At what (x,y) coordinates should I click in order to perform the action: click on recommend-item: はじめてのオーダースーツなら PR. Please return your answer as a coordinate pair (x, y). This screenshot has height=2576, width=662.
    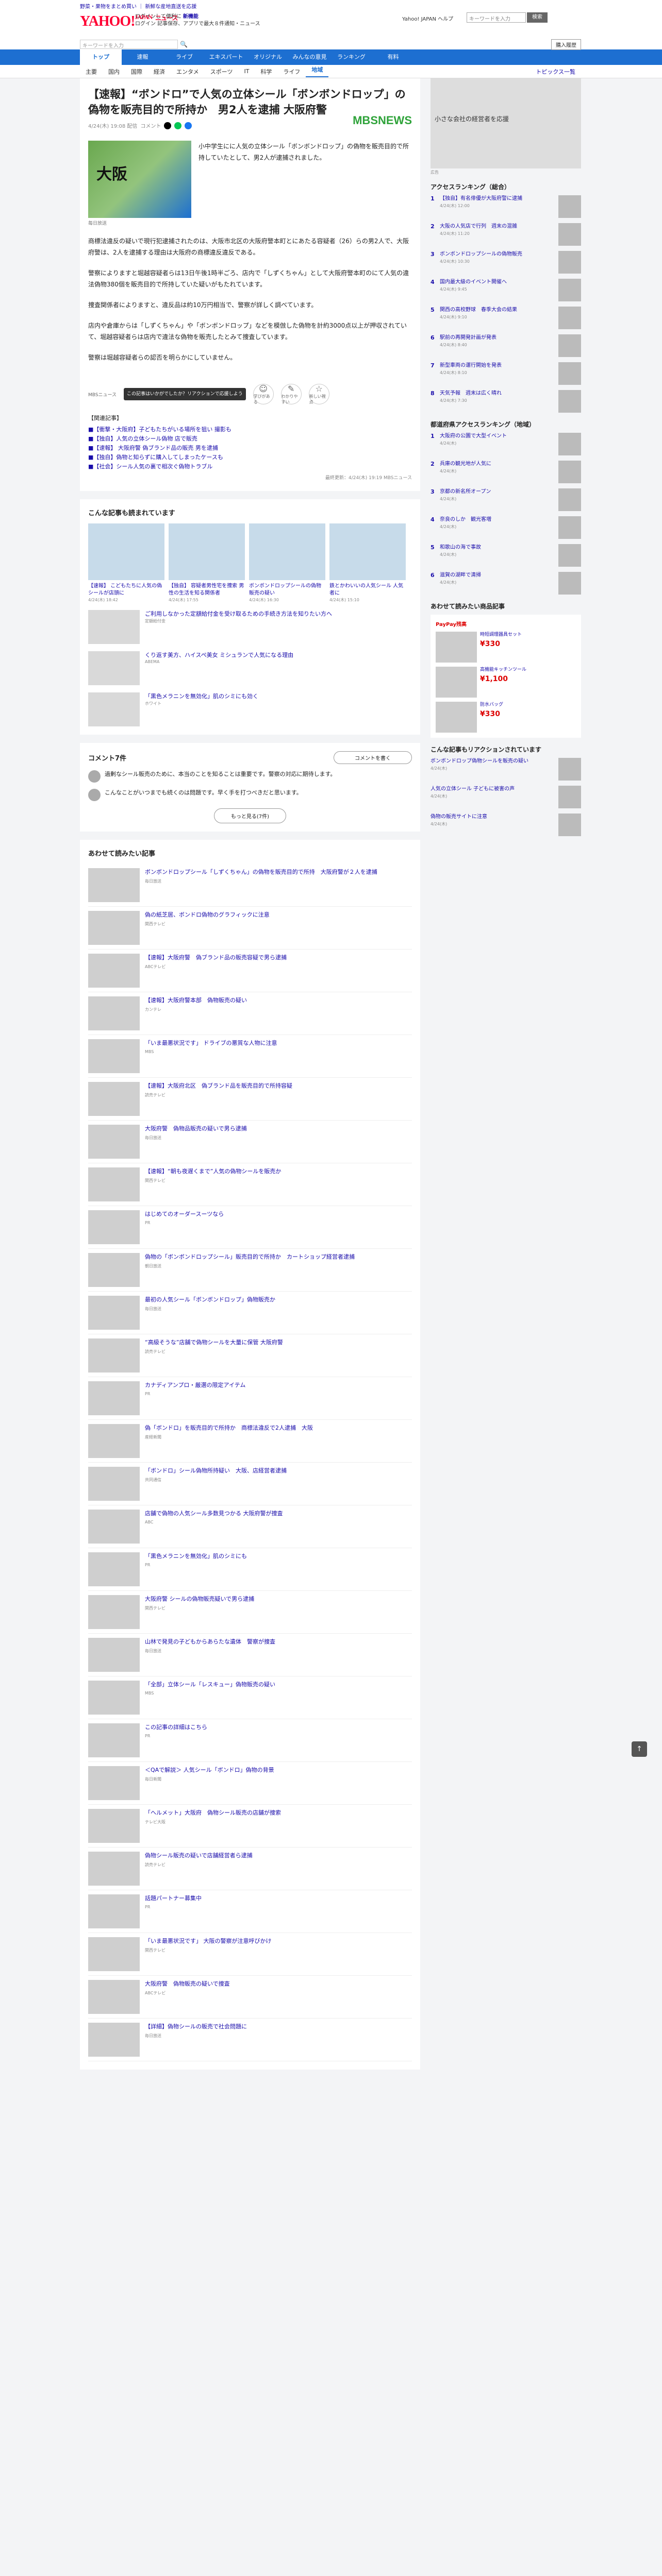
    Looking at the image, I should click on (250, 1227).